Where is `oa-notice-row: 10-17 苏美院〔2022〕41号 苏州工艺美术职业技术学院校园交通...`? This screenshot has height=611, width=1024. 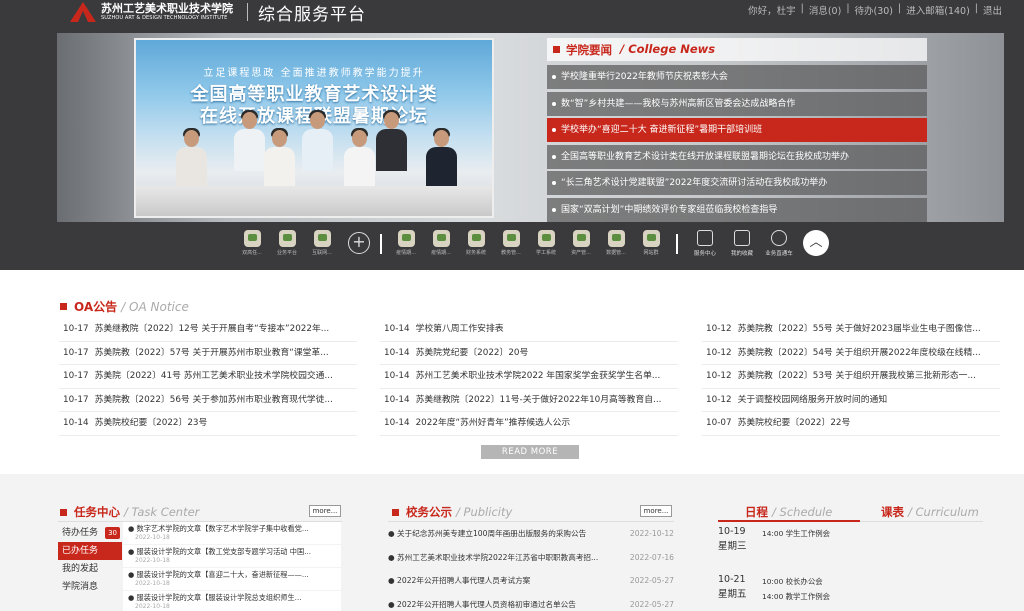
oa-notice-row: 10-17 苏美院〔2022〕41号 苏州工艺美术职业技术学院校园交通... is located at coordinates (208, 377).